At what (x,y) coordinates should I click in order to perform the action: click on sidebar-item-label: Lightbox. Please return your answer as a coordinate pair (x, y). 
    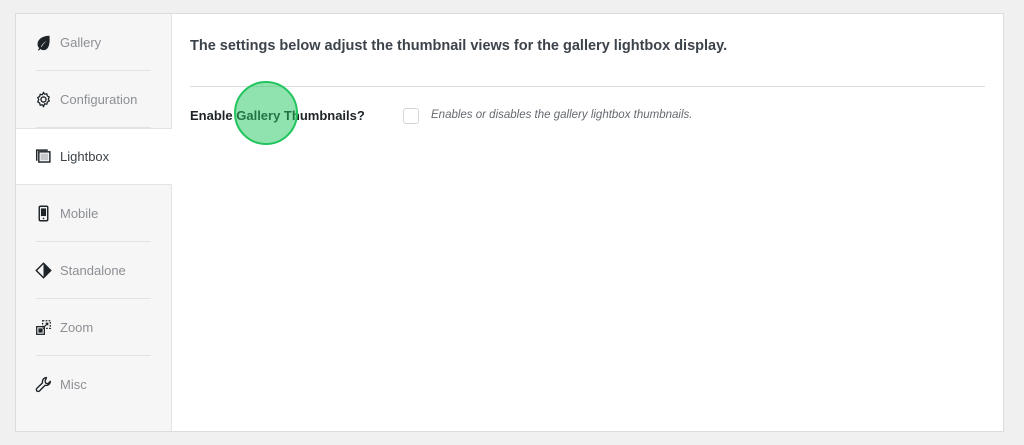
    Looking at the image, I should click on (85, 156).